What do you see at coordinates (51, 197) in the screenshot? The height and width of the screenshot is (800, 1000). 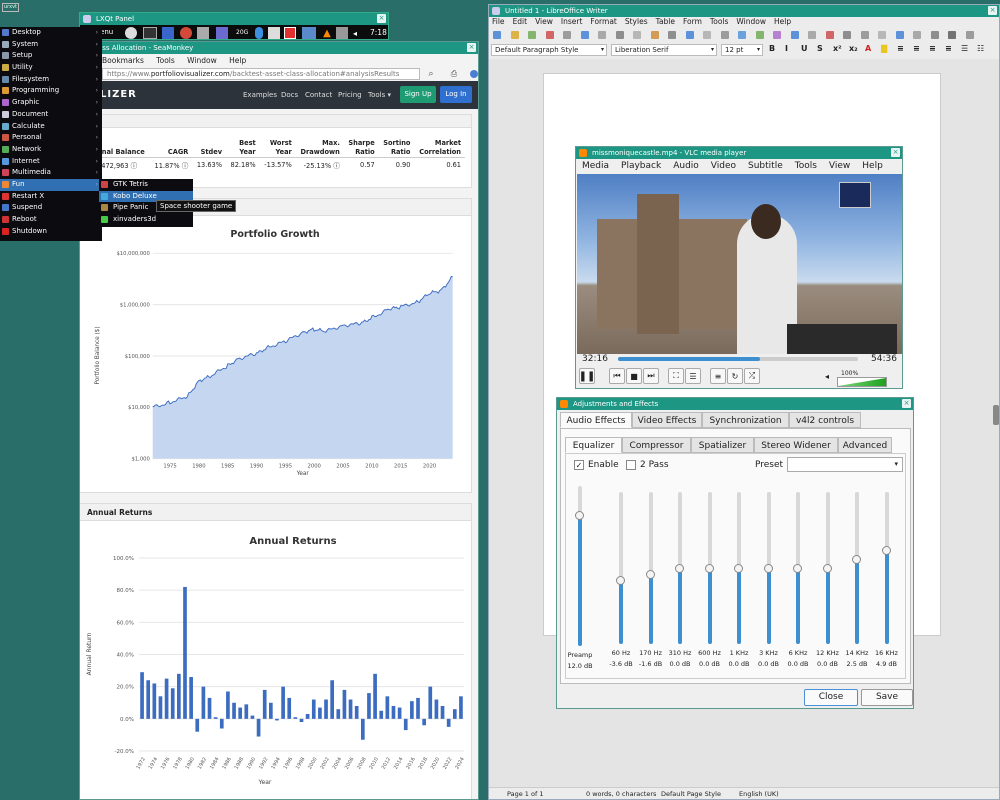 I see `menu-item-restart-x: Restart X` at bounding box center [51, 197].